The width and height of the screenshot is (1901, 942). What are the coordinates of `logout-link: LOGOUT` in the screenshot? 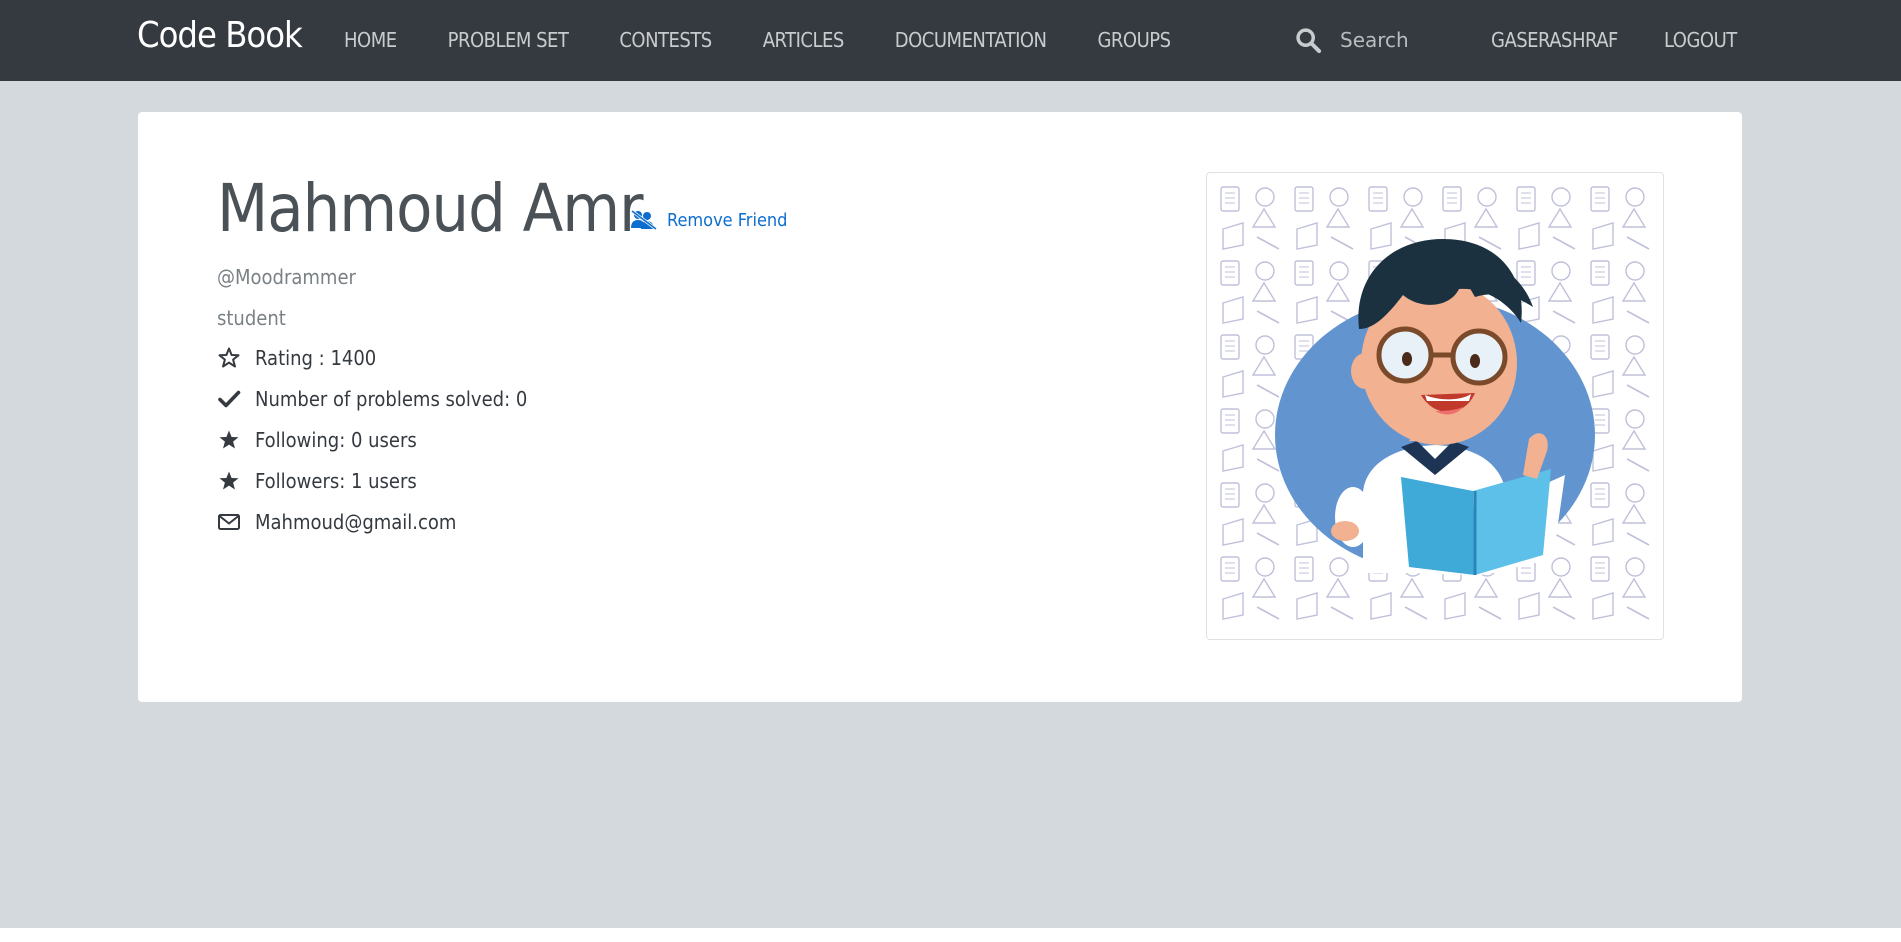 It's located at (1700, 40).